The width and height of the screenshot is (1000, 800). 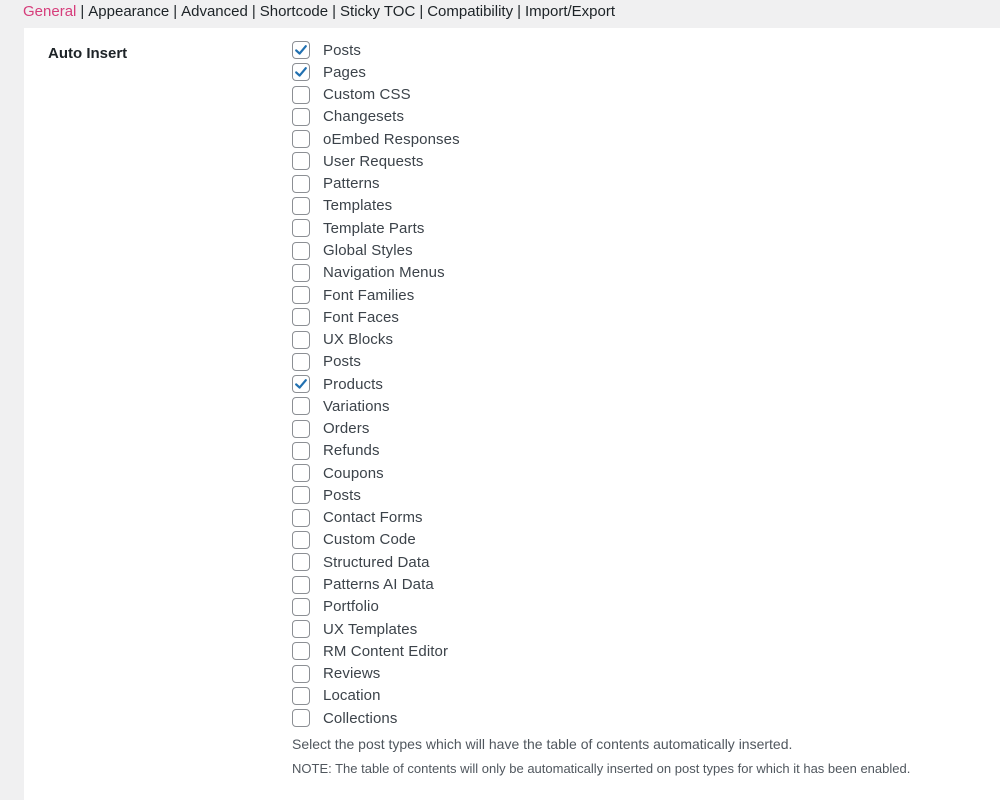 I want to click on option-label: Font Families, so click(x=368, y=295).